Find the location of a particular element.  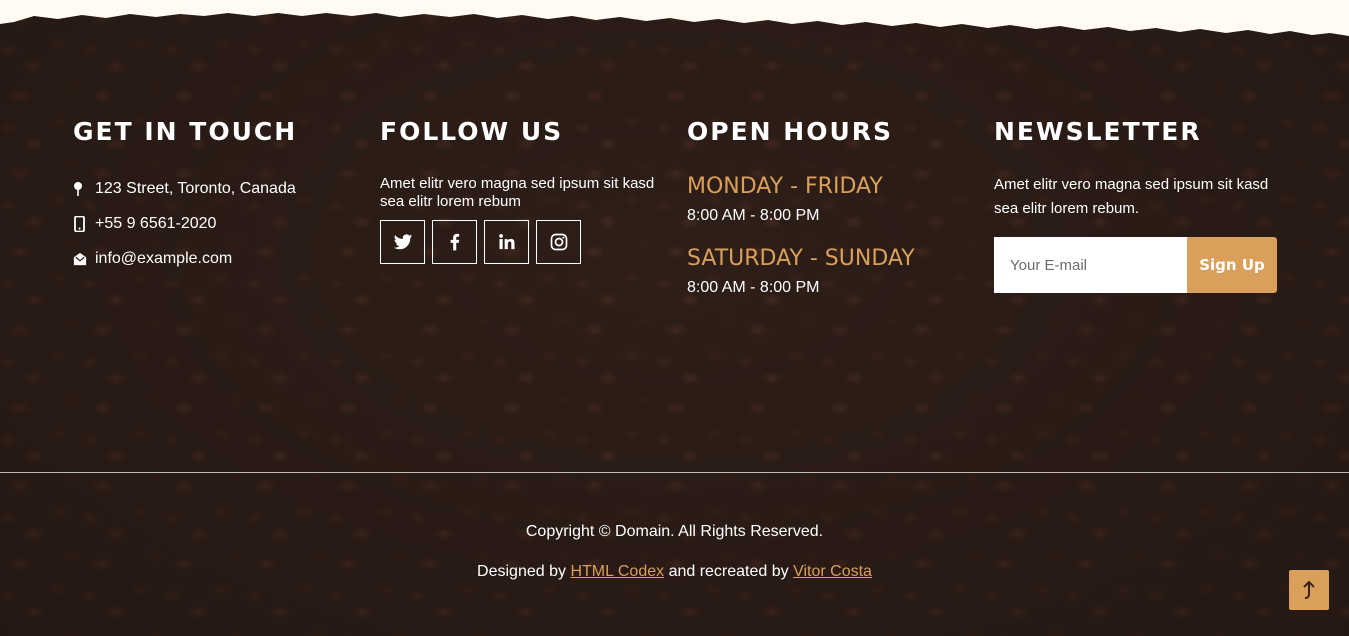

contact-email: info@example.com is located at coordinates (185, 259).